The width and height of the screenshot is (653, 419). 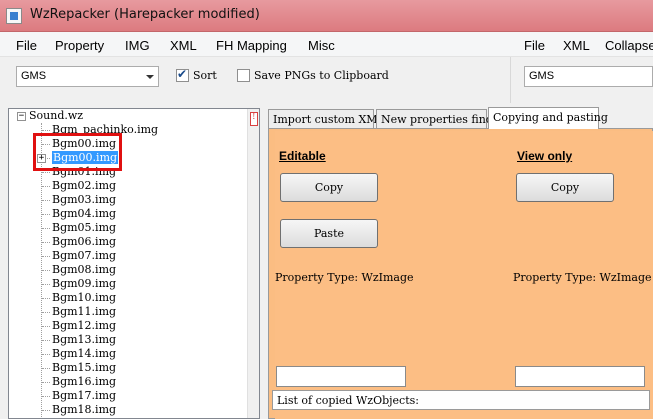 What do you see at coordinates (84, 381) in the screenshot?
I see `tree-item-label: Bgm16.img` at bounding box center [84, 381].